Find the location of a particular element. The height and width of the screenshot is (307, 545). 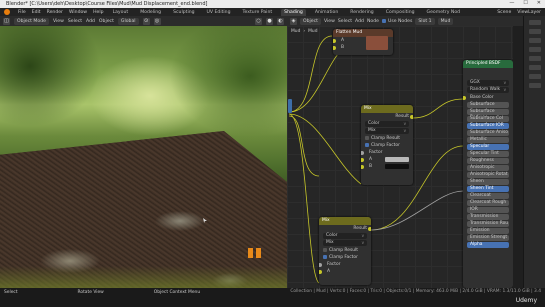

mix-node-1-data-type: Color is located at coordinates (387, 124).